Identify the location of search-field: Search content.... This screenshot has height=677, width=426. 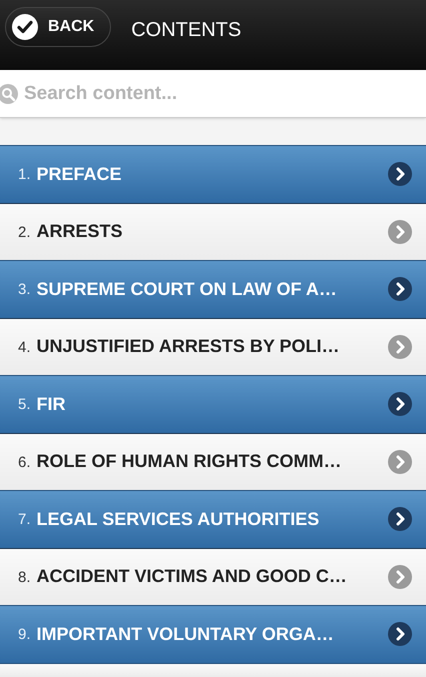
(213, 94).